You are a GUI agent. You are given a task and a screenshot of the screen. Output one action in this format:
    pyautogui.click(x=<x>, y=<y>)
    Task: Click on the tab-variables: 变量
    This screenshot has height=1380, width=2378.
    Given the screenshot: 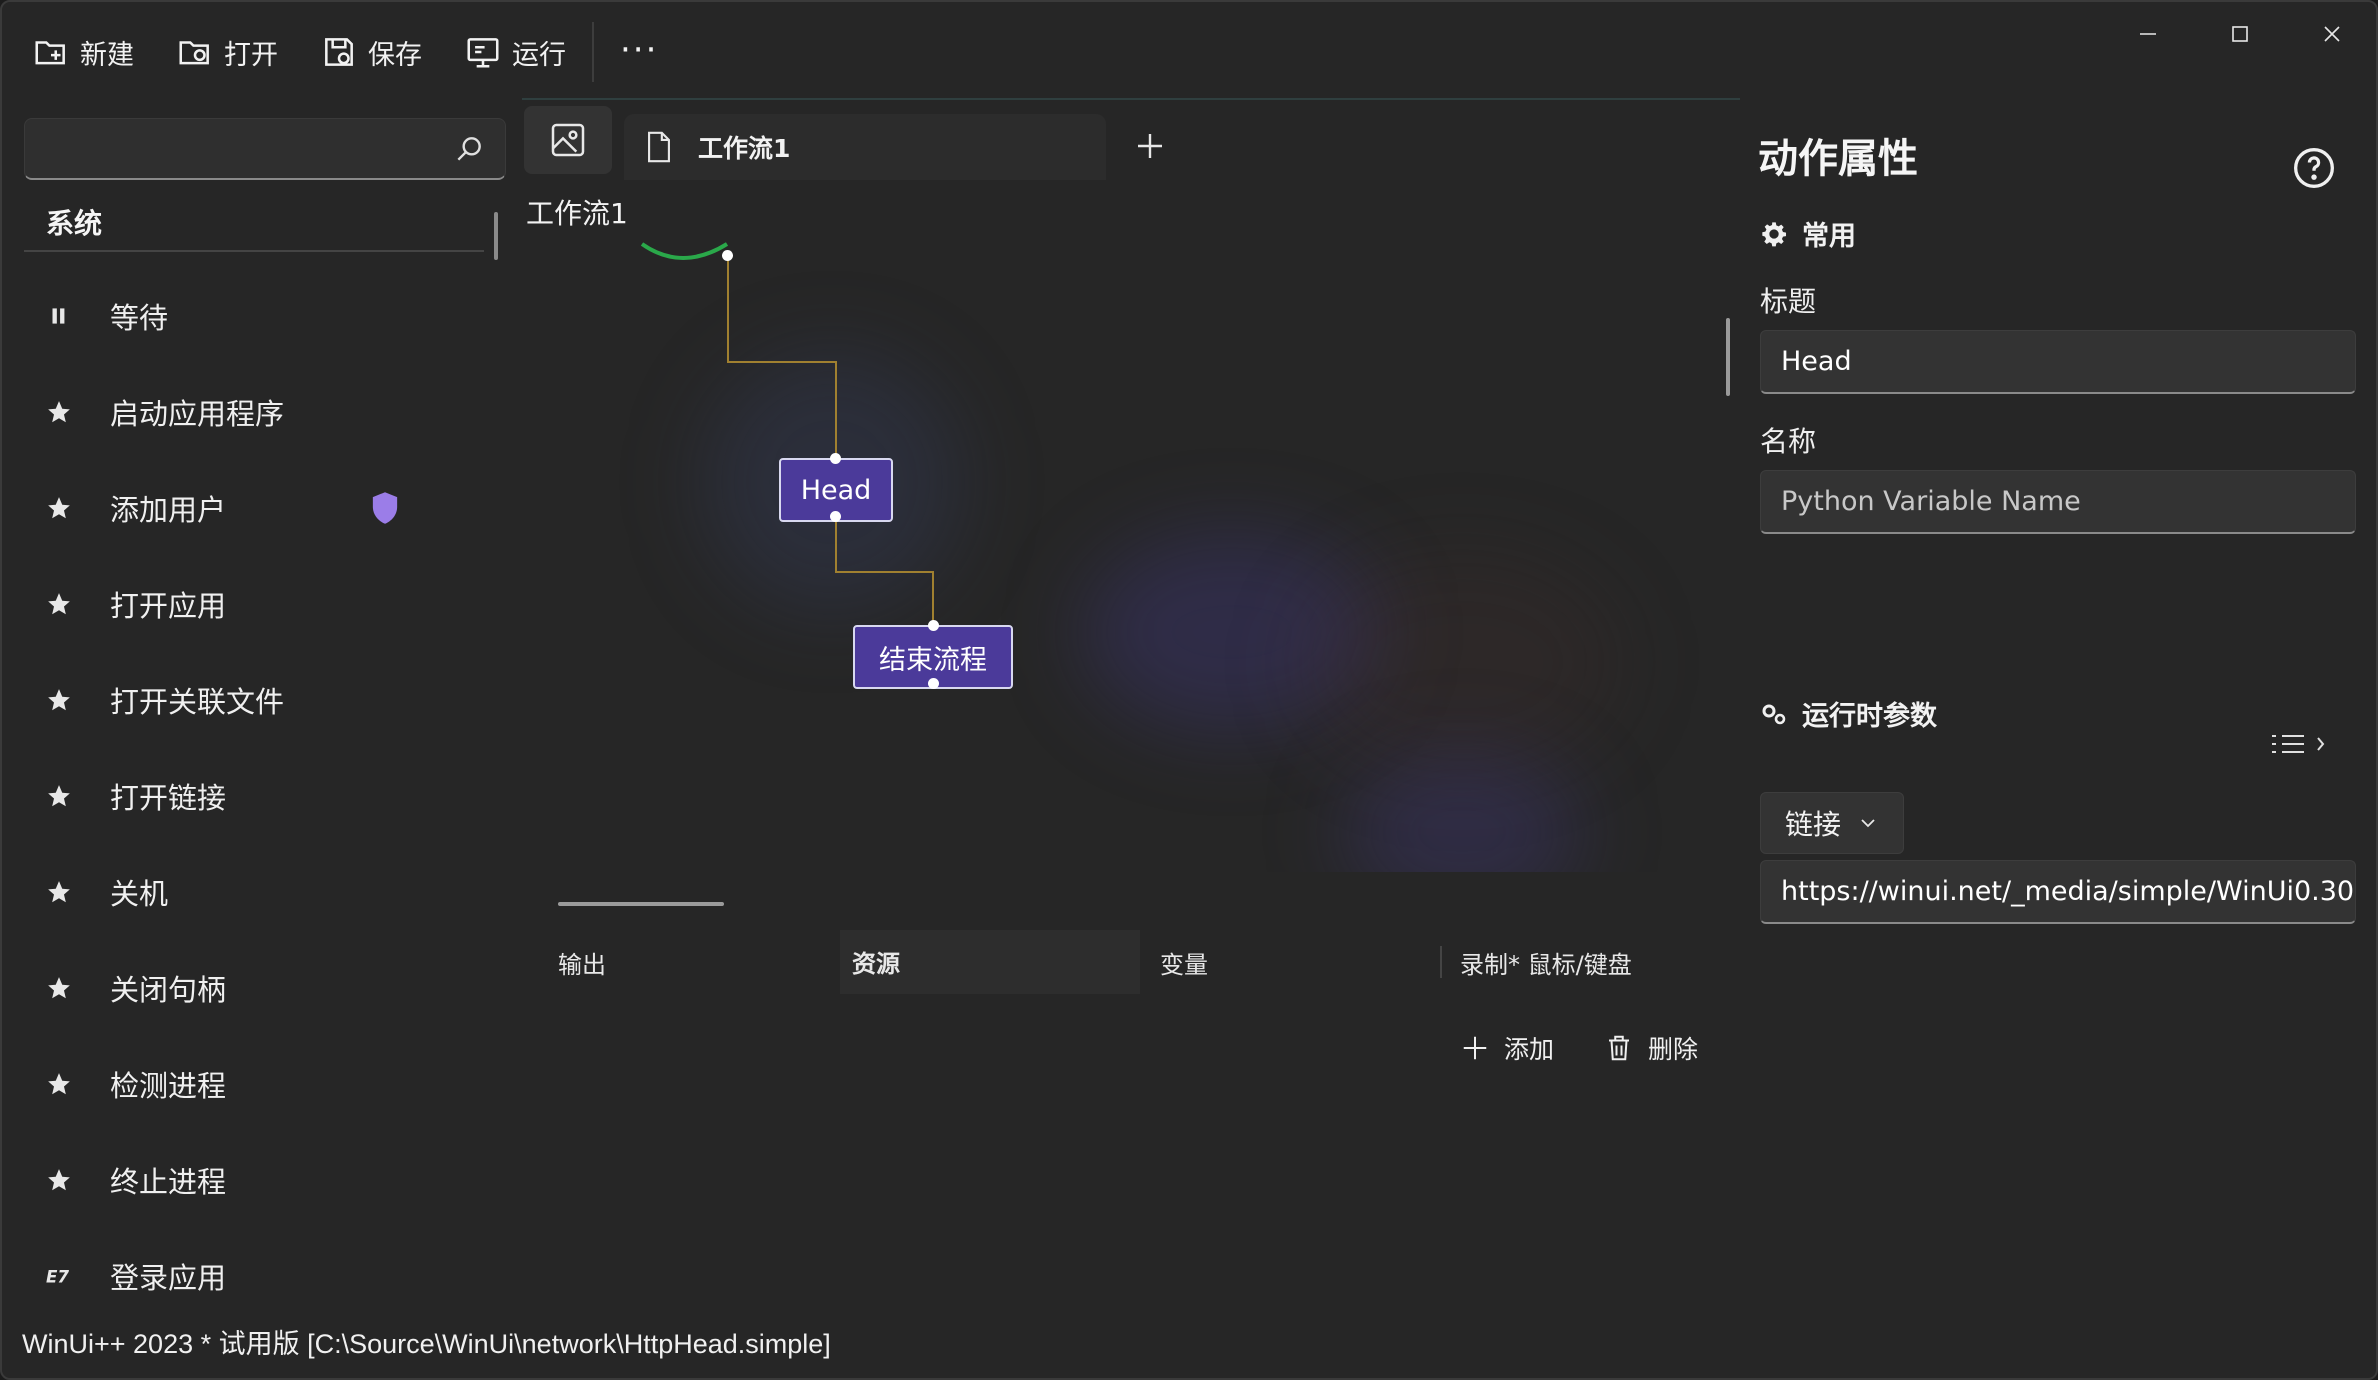 What is the action you would take?
    pyautogui.click(x=1260, y=962)
    